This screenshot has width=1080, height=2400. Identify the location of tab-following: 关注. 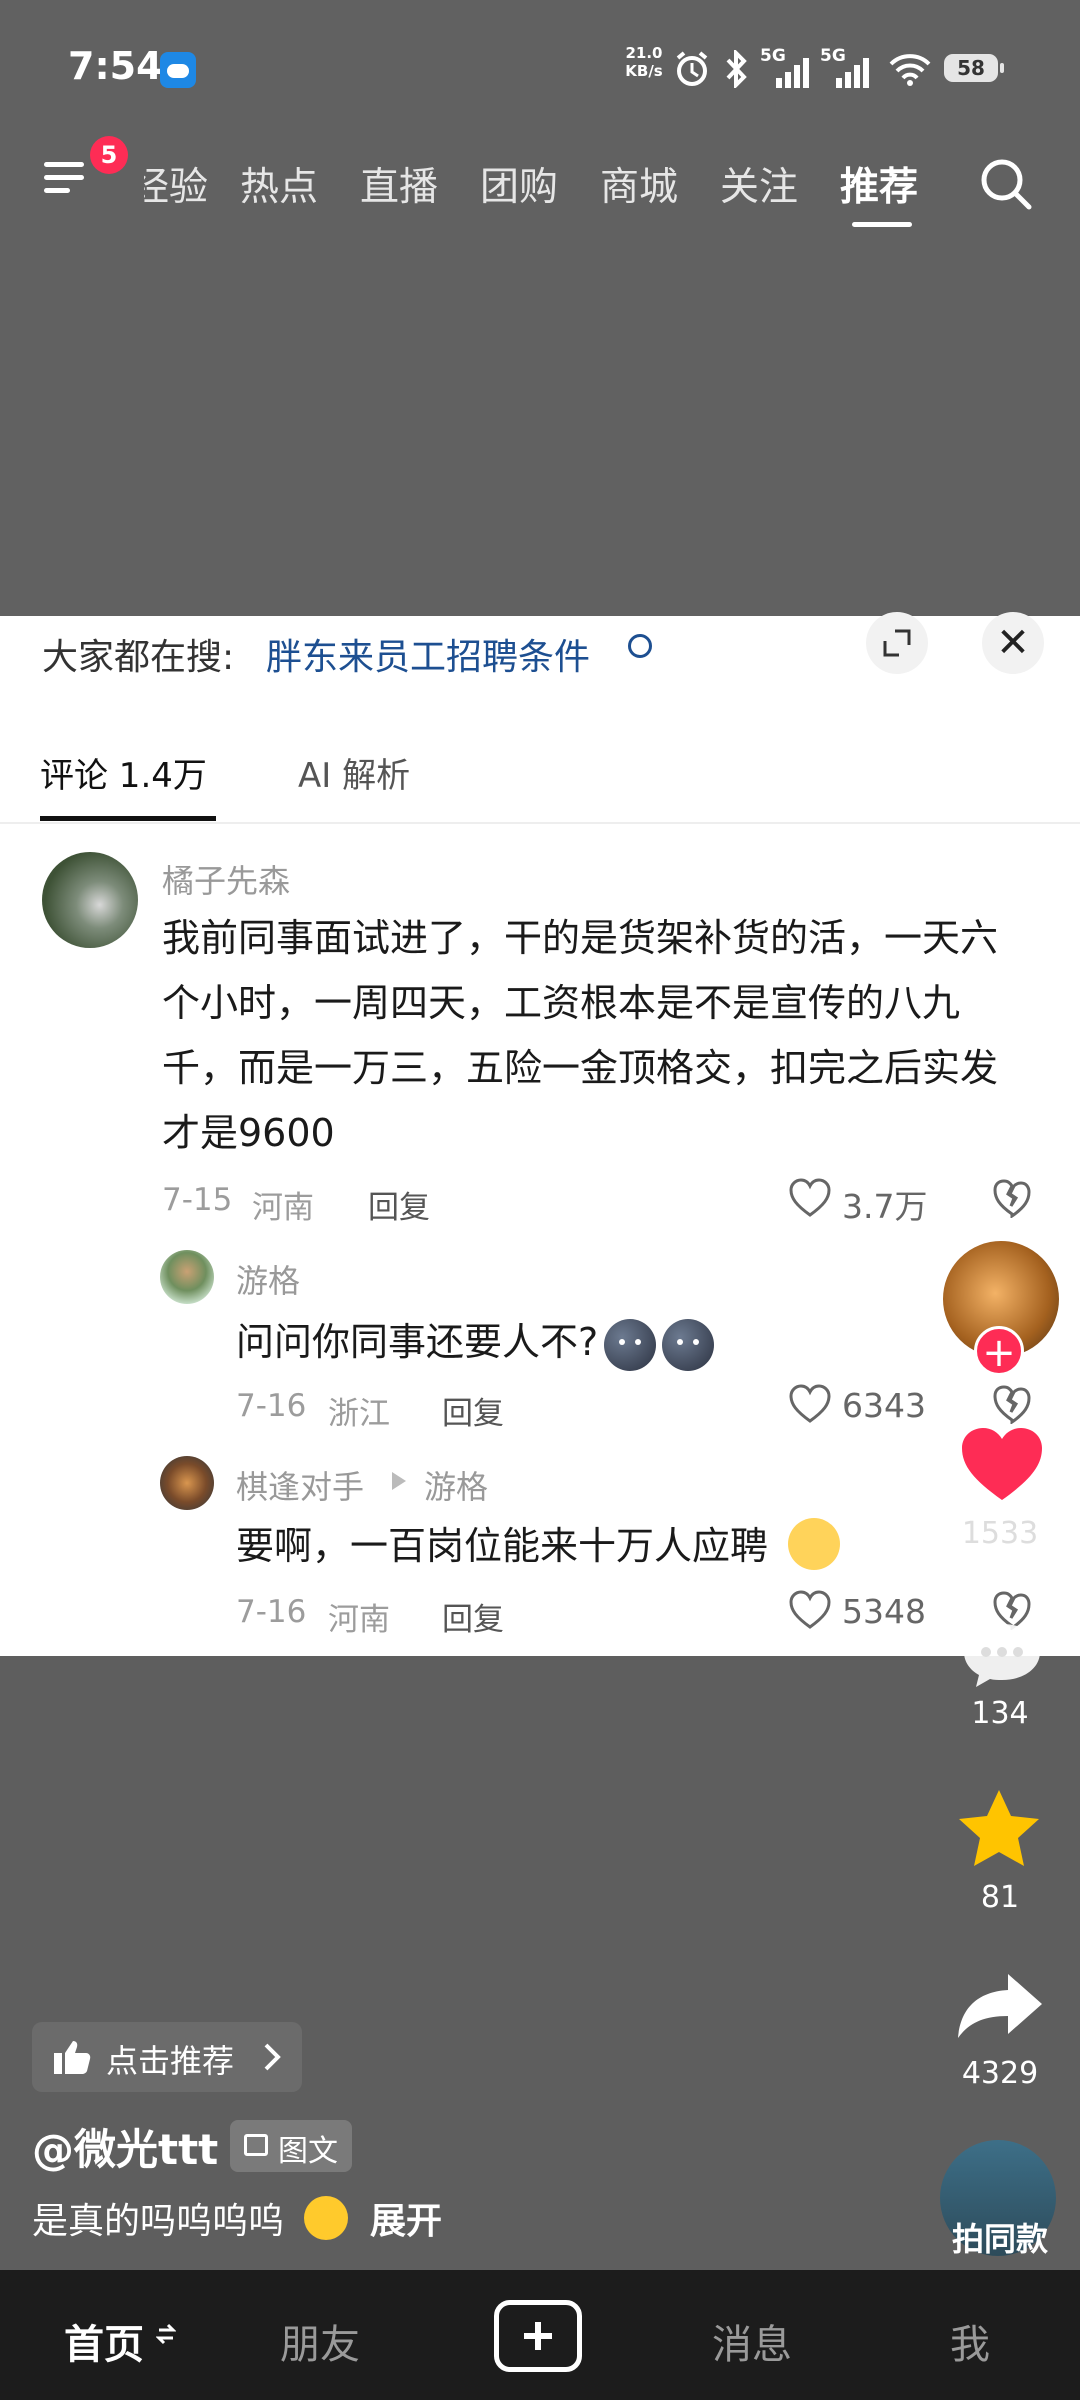
(759, 184).